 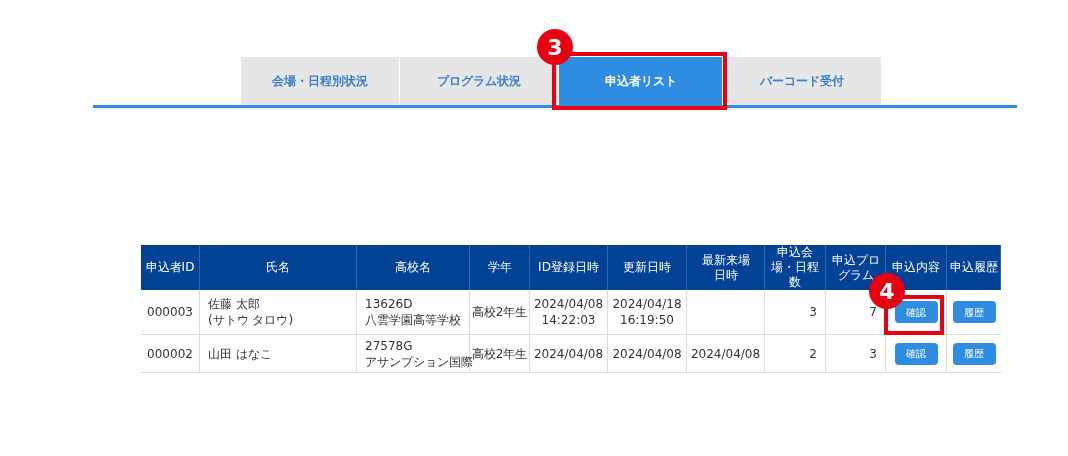 What do you see at coordinates (170, 267) in the screenshot?
I see `column-header: 申込者ID` at bounding box center [170, 267].